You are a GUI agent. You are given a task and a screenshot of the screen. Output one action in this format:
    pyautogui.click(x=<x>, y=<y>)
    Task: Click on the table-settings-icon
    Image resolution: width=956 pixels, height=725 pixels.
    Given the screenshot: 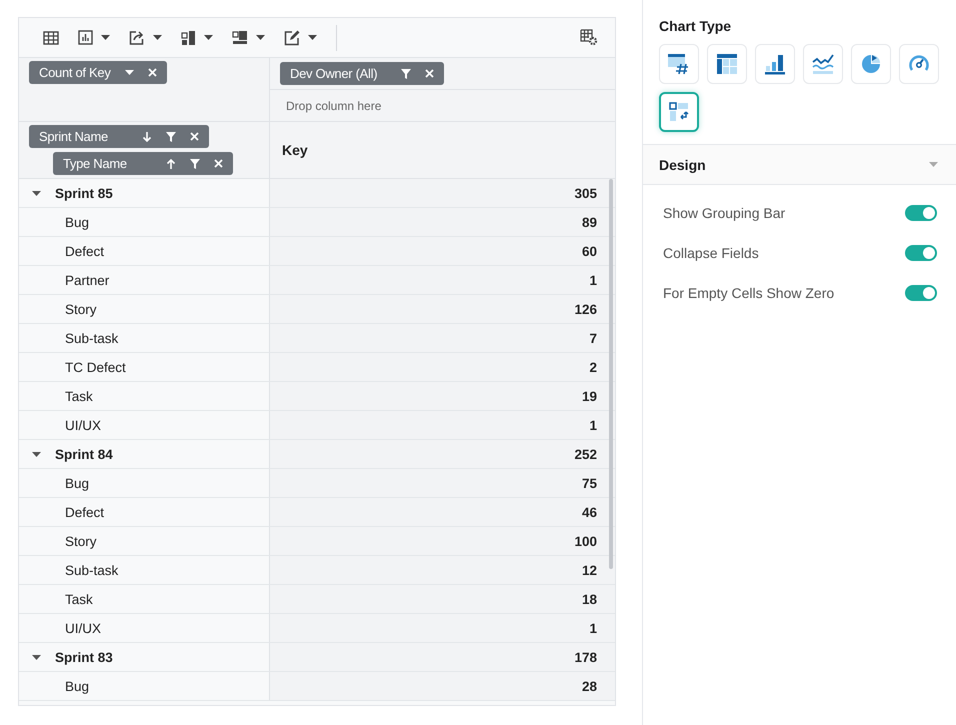 What is the action you would take?
    pyautogui.click(x=589, y=37)
    